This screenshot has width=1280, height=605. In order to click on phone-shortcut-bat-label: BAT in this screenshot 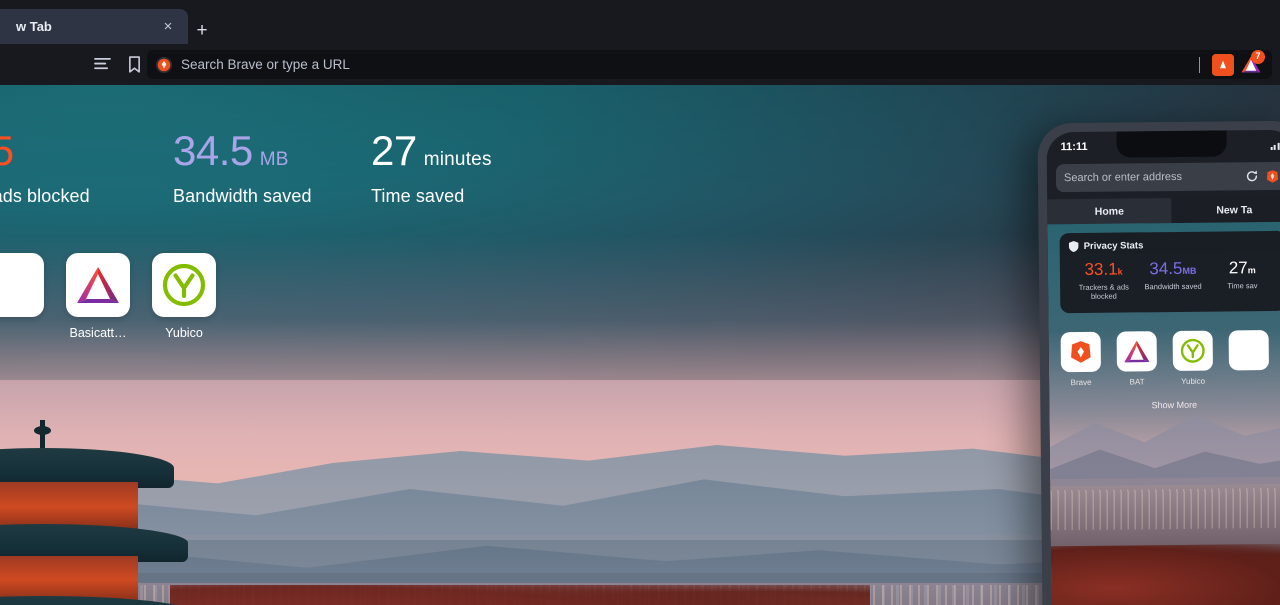, I will do `click(1137, 382)`.